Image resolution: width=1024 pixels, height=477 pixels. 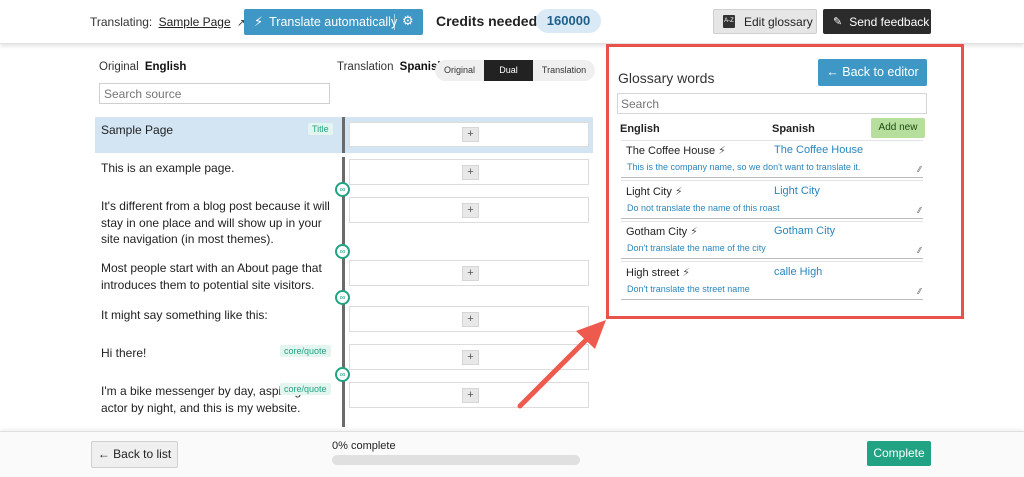 What do you see at coordinates (134, 454) in the screenshot?
I see `back-to-list-button: ← Back to list` at bounding box center [134, 454].